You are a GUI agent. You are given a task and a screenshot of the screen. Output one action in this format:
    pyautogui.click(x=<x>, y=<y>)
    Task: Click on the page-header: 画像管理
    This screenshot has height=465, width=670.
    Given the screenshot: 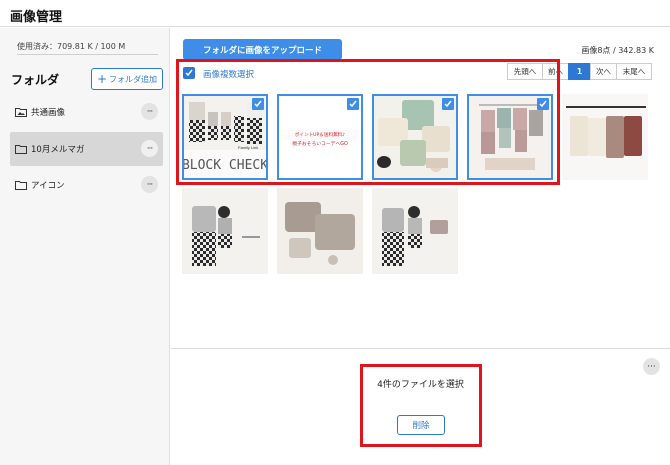 What is the action you would take?
    pyautogui.click(x=335, y=13)
    